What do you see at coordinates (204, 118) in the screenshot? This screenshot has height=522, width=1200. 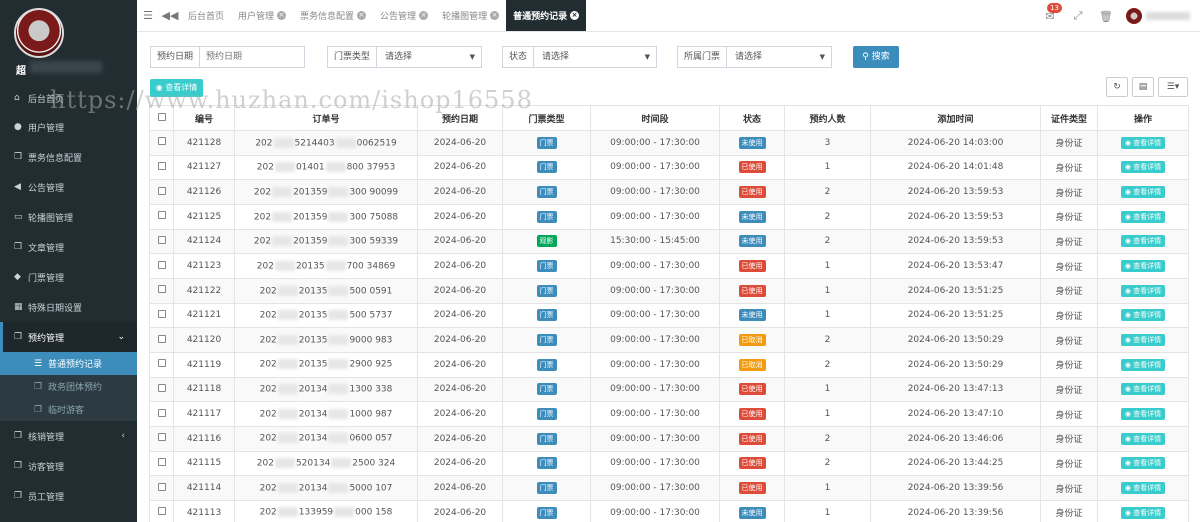 I see `col-header: 编号` at bounding box center [204, 118].